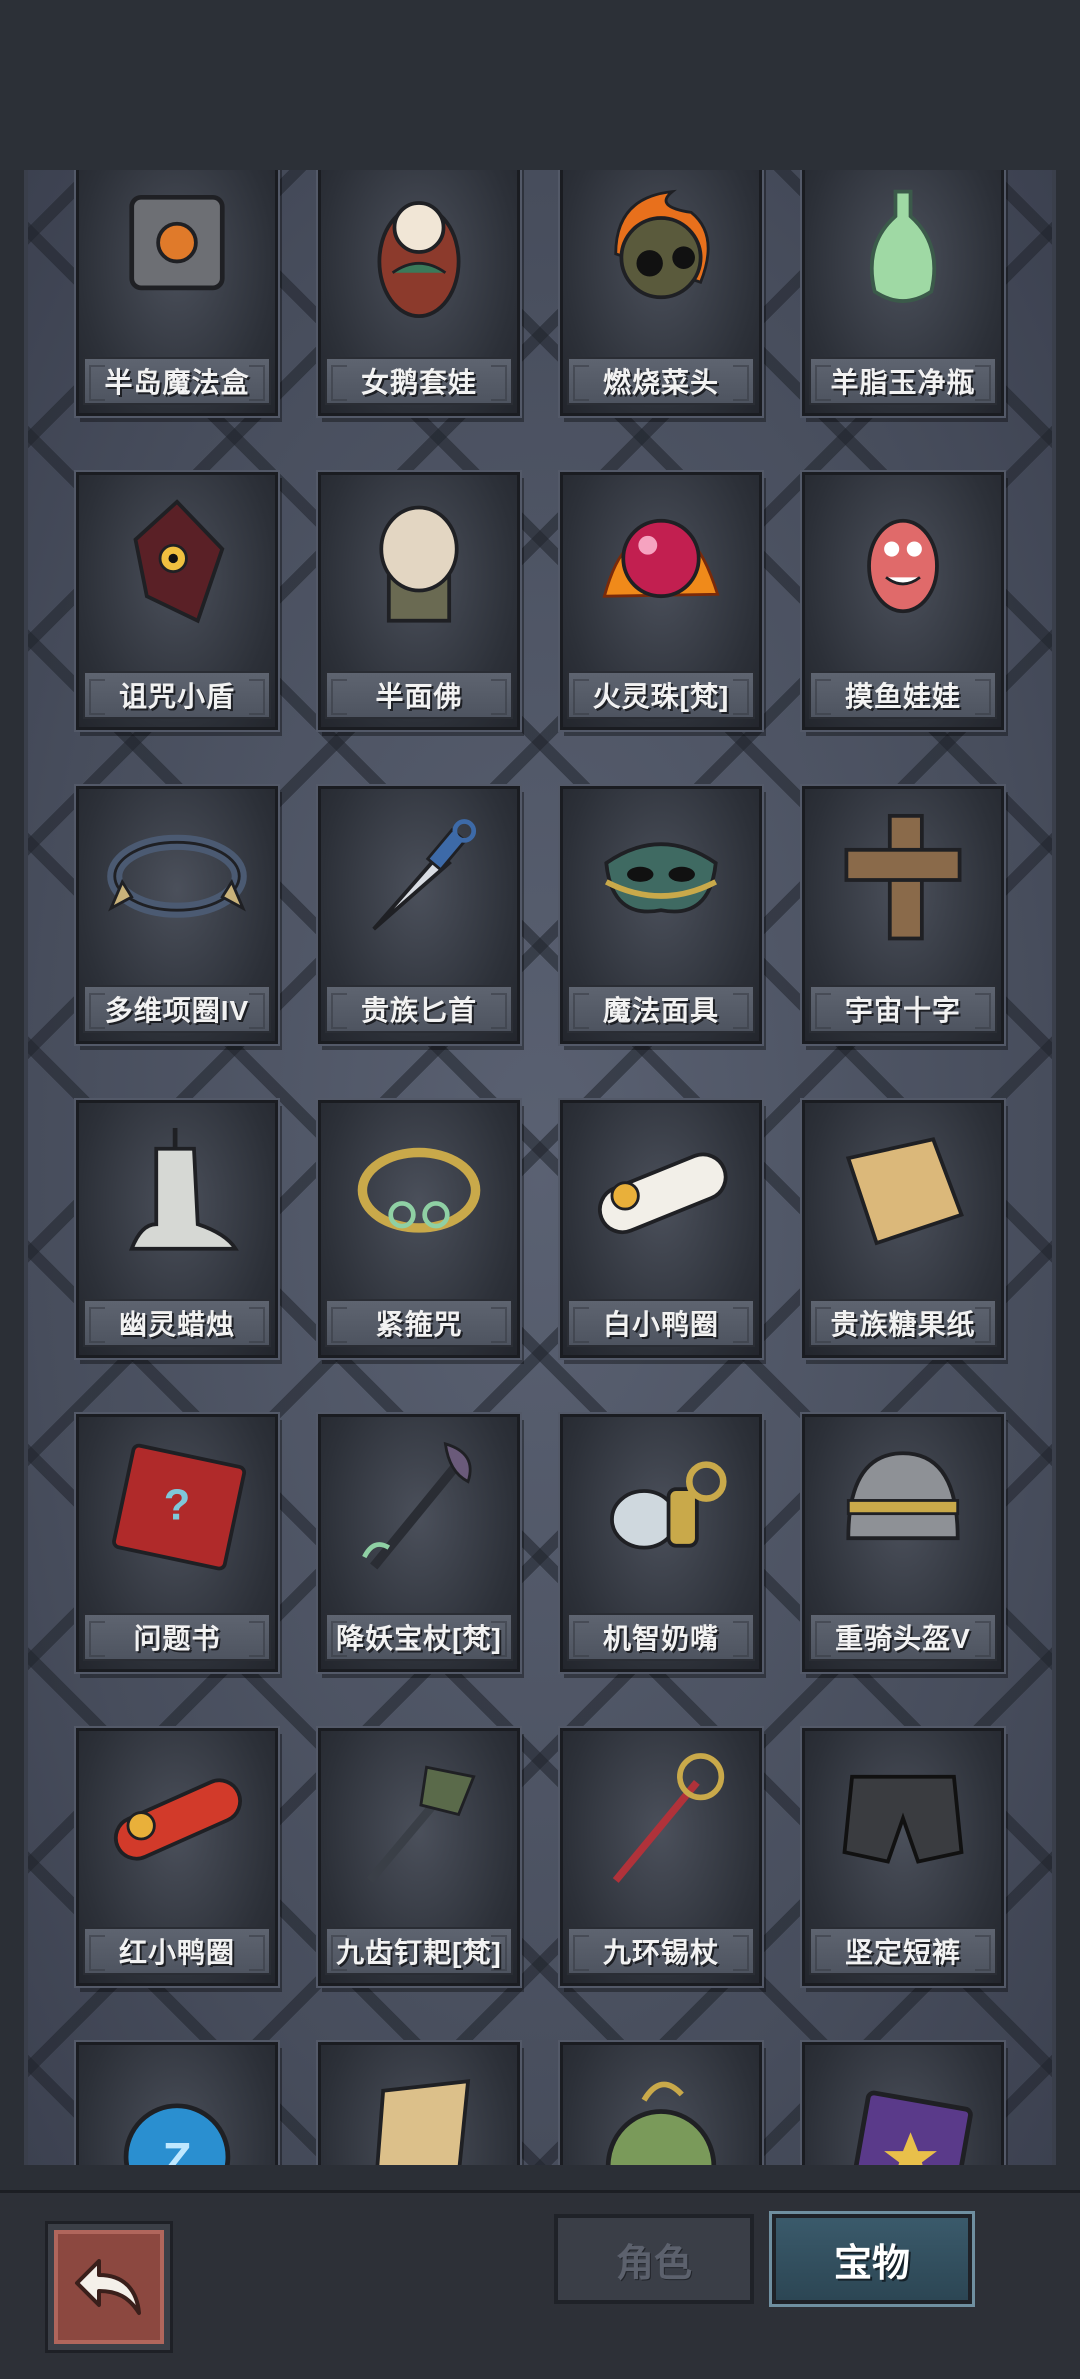 The image size is (1080, 2379). I want to click on rake-icon, so click(419, 1822).